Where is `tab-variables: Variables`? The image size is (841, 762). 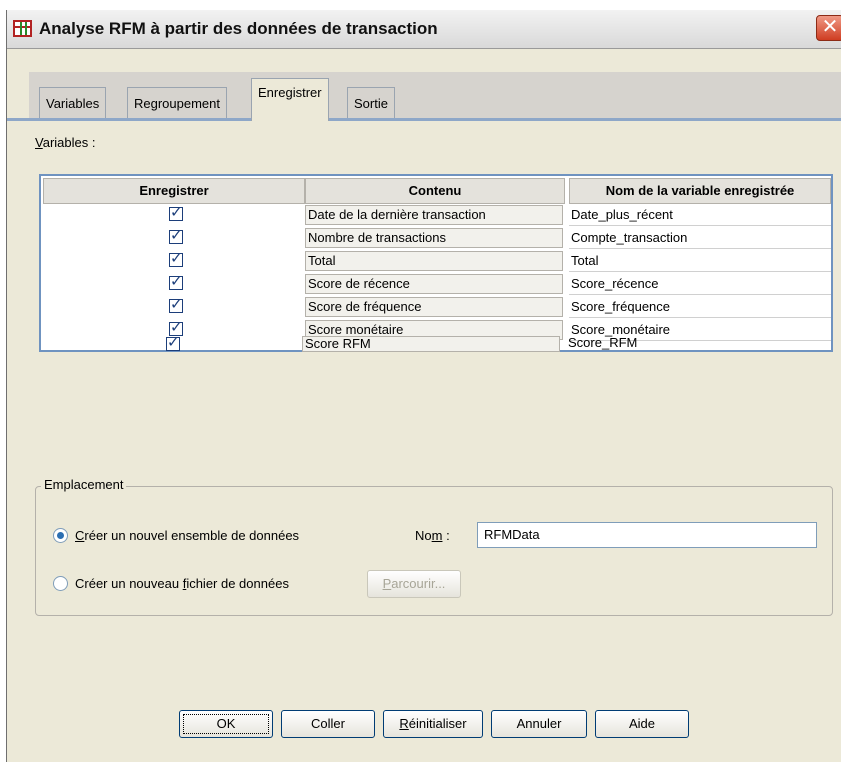
tab-variables: Variables is located at coordinates (73, 103).